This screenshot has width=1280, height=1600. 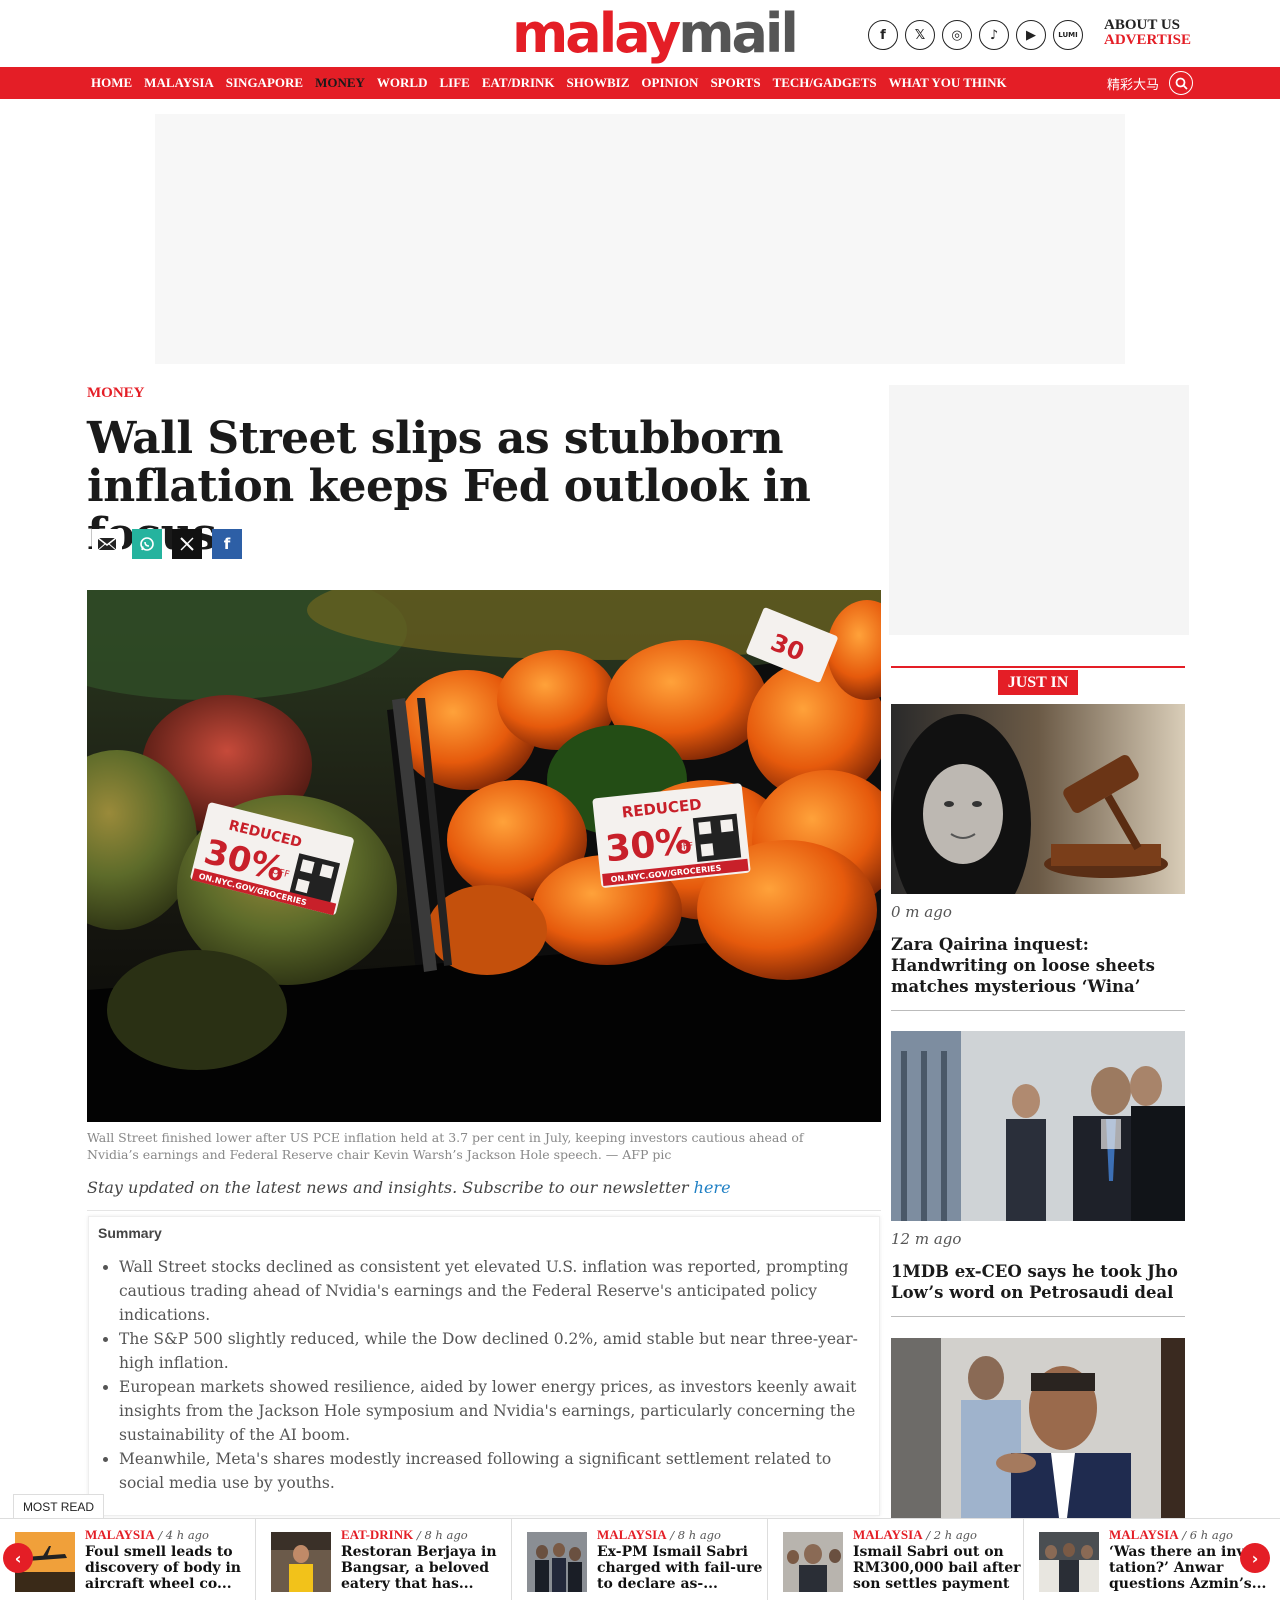 I want to click on nav-item-home: HOME, so click(x=111, y=83).